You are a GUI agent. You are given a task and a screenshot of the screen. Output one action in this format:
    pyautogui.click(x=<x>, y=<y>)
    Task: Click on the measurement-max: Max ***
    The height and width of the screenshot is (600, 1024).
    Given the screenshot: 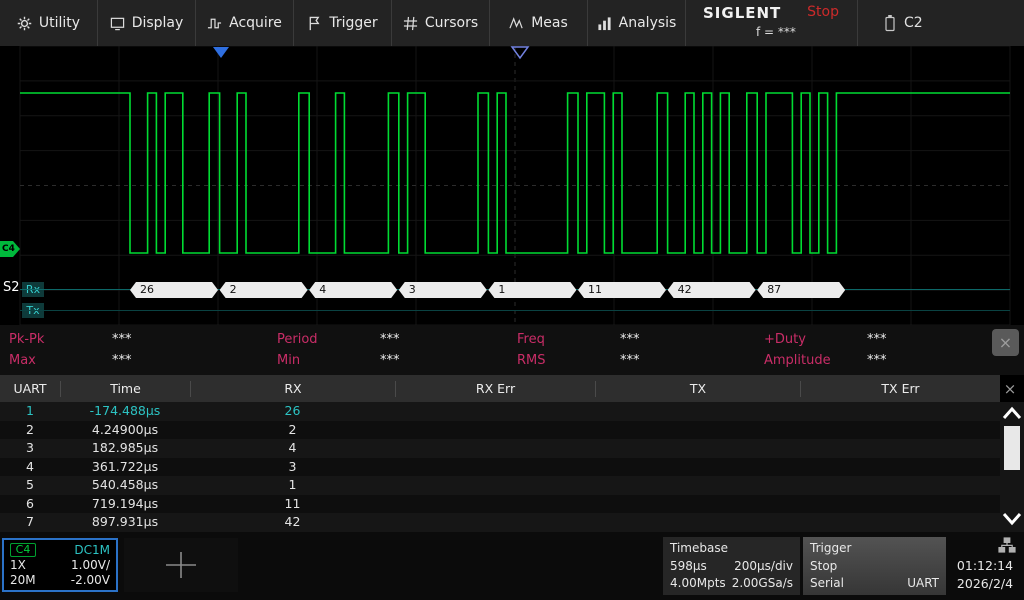 What is the action you would take?
    pyautogui.click(x=134, y=360)
    